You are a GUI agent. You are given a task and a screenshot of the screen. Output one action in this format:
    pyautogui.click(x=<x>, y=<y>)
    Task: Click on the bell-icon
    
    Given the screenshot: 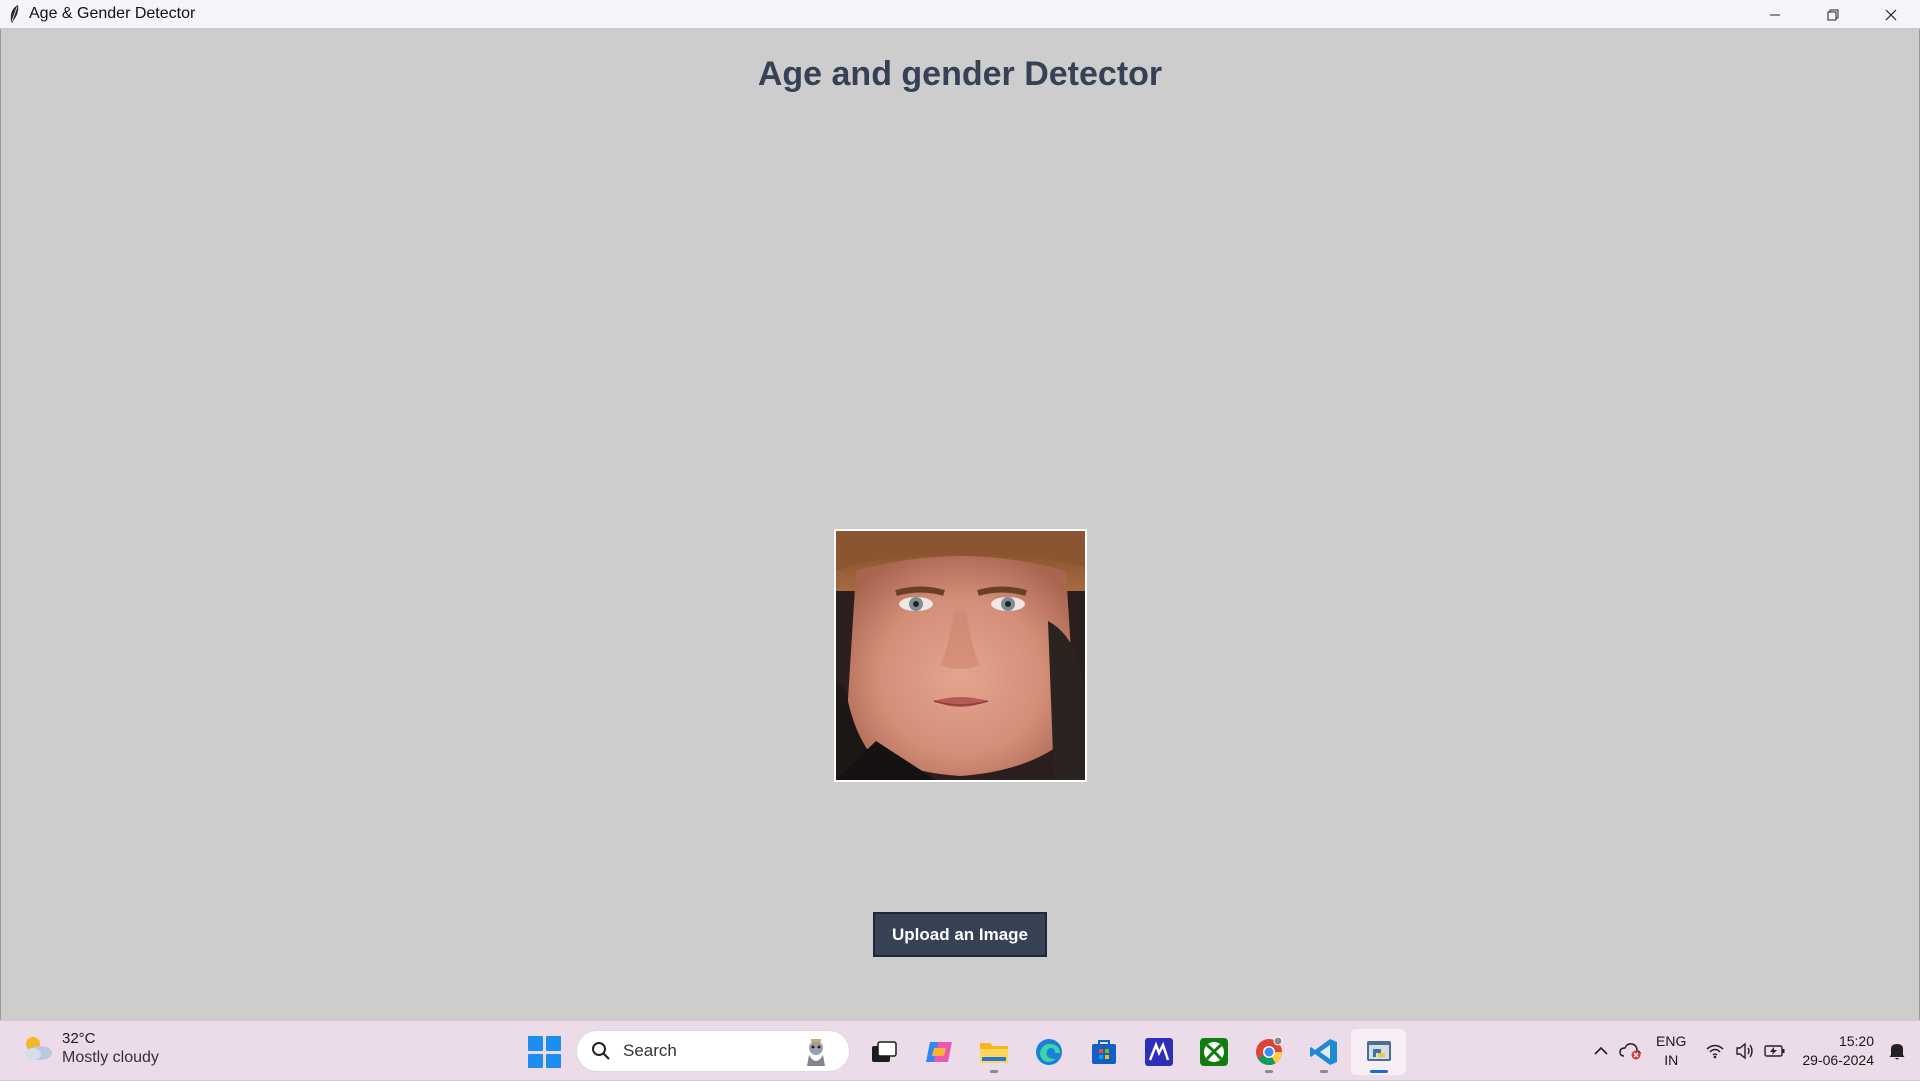 What is the action you would take?
    pyautogui.click(x=1897, y=1052)
    